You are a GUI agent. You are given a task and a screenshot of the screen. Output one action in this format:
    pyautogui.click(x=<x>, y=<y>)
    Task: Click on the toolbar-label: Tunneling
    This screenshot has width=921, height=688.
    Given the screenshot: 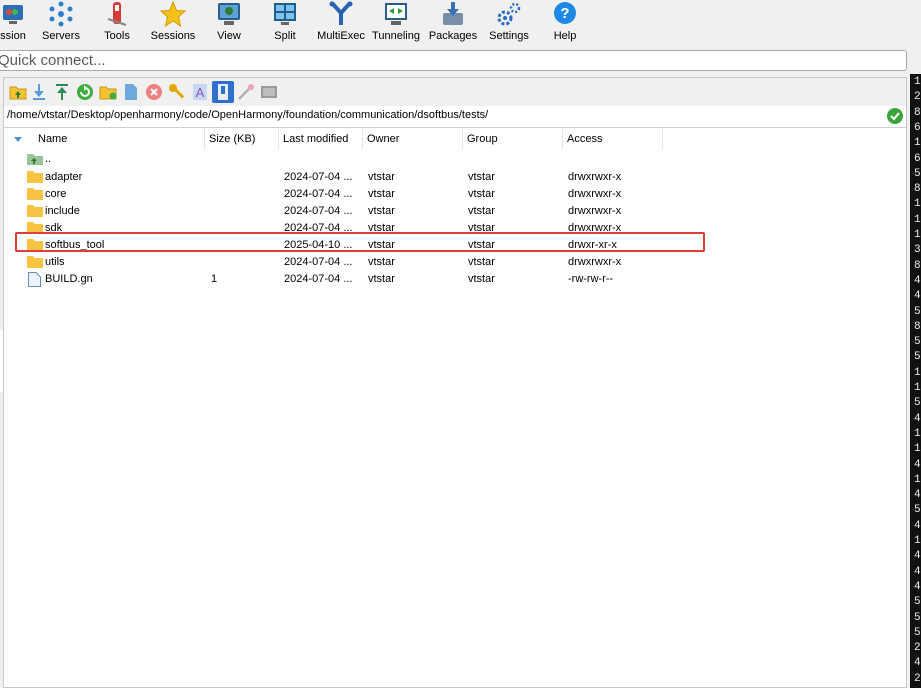 What is the action you would take?
    pyautogui.click(x=396, y=36)
    